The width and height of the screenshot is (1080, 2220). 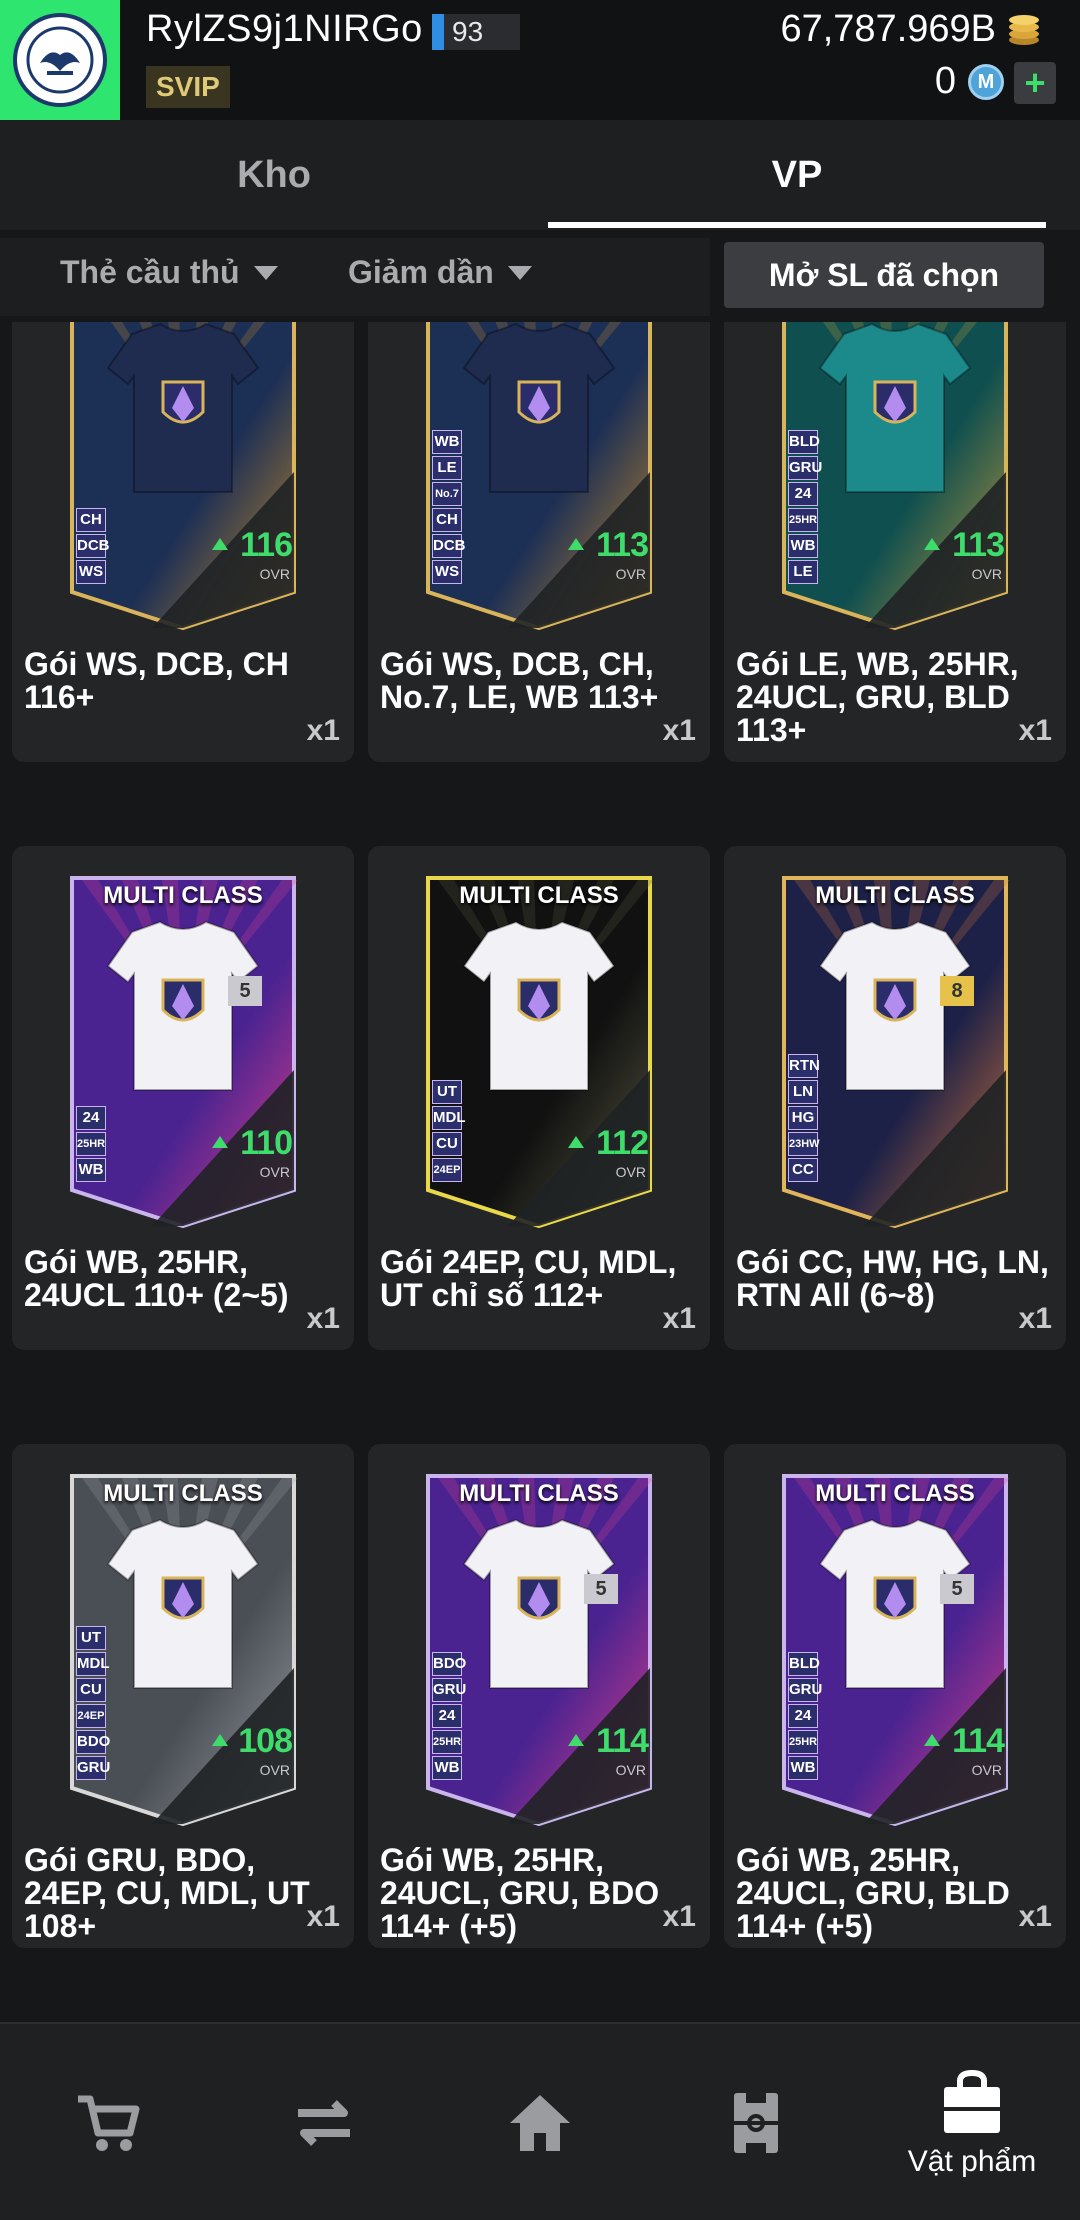 What do you see at coordinates (797, 175) in the screenshot?
I see `tab-vp: VP` at bounding box center [797, 175].